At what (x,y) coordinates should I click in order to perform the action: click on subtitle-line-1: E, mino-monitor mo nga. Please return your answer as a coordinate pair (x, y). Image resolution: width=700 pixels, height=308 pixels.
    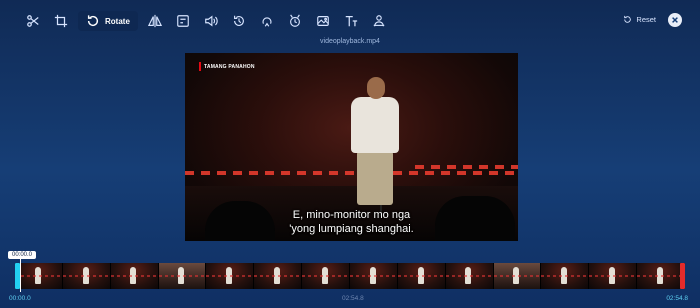
    Looking at the image, I should click on (351, 215).